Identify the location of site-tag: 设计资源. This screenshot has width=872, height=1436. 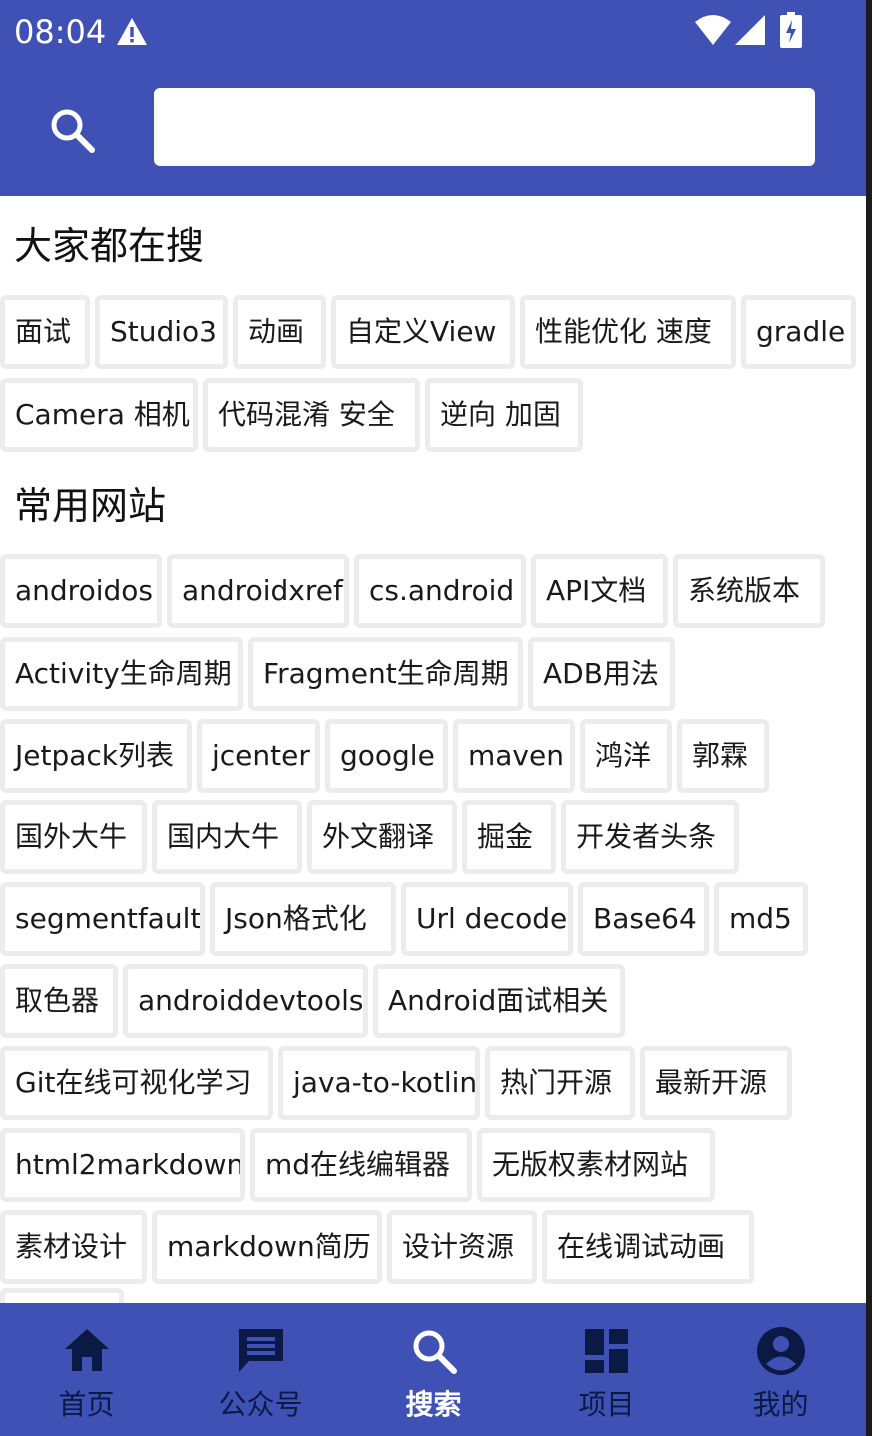
(462, 1247).